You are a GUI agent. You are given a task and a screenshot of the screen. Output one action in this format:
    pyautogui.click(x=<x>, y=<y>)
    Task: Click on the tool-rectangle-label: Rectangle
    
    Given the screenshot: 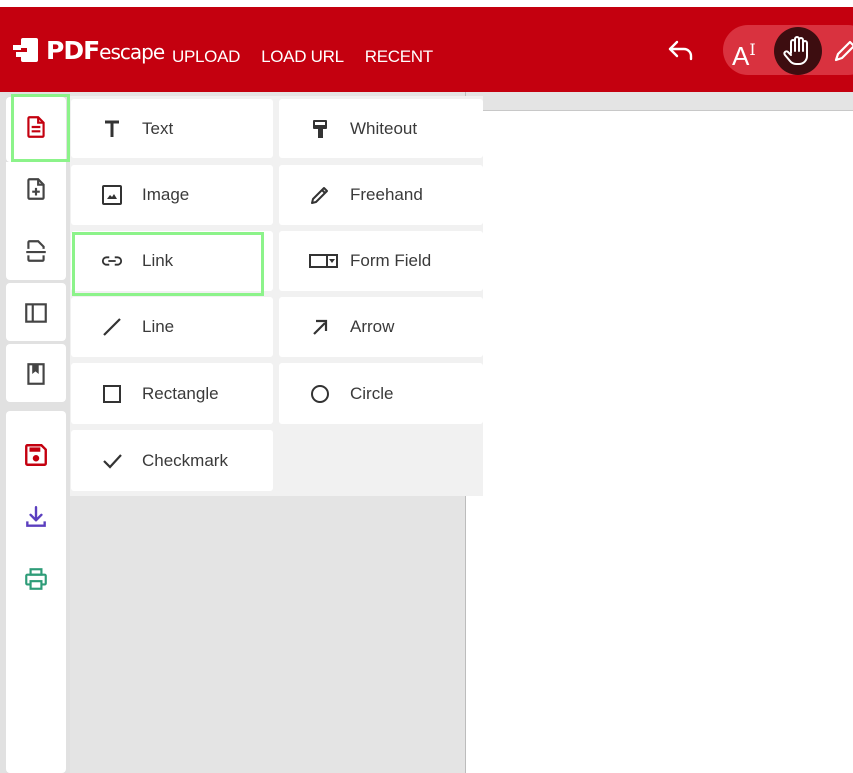 What is the action you would take?
    pyautogui.click(x=180, y=393)
    